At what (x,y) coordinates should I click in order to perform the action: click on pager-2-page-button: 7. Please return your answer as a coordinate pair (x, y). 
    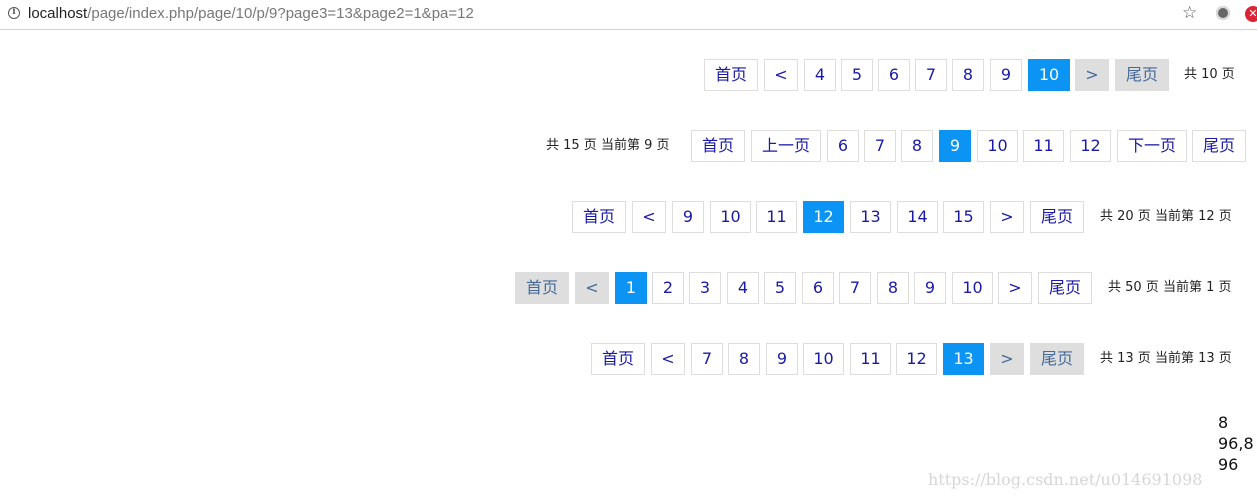
    Looking at the image, I should click on (880, 146).